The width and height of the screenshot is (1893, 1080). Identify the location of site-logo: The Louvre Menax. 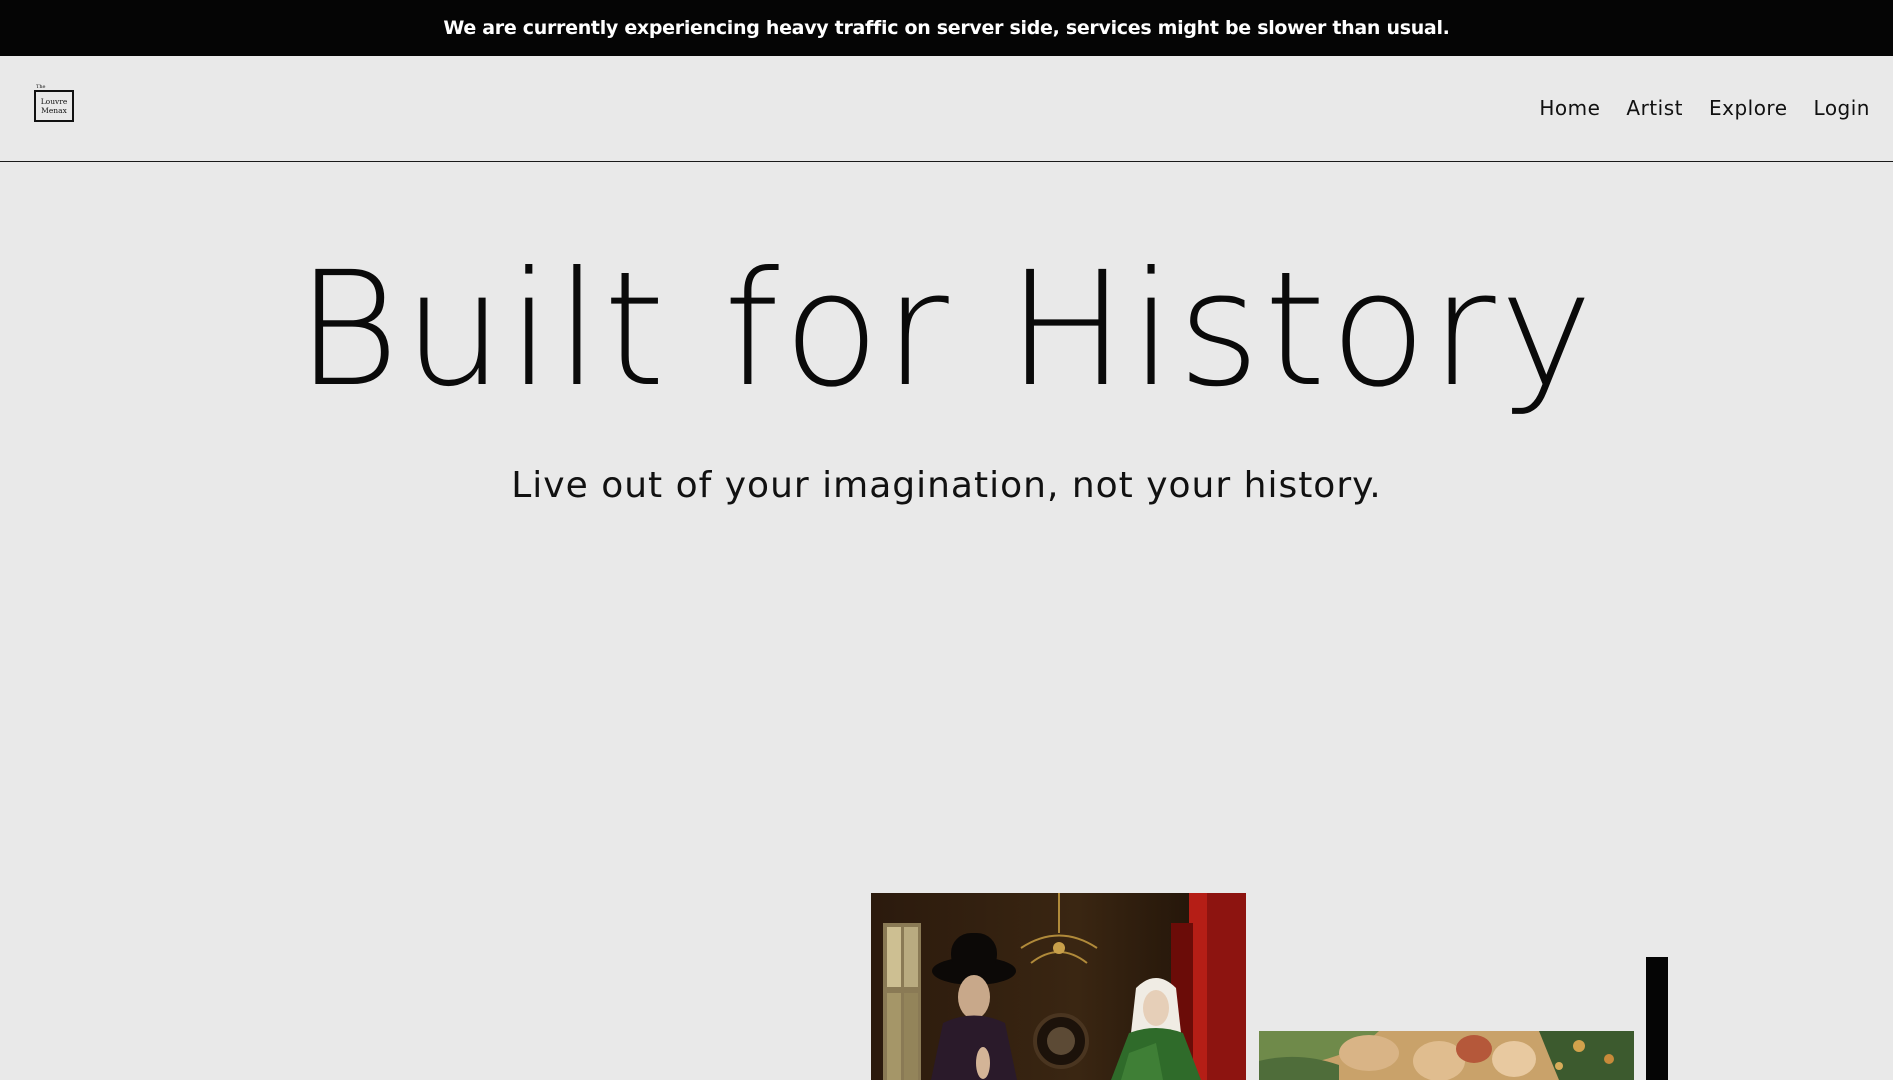
(54, 104).